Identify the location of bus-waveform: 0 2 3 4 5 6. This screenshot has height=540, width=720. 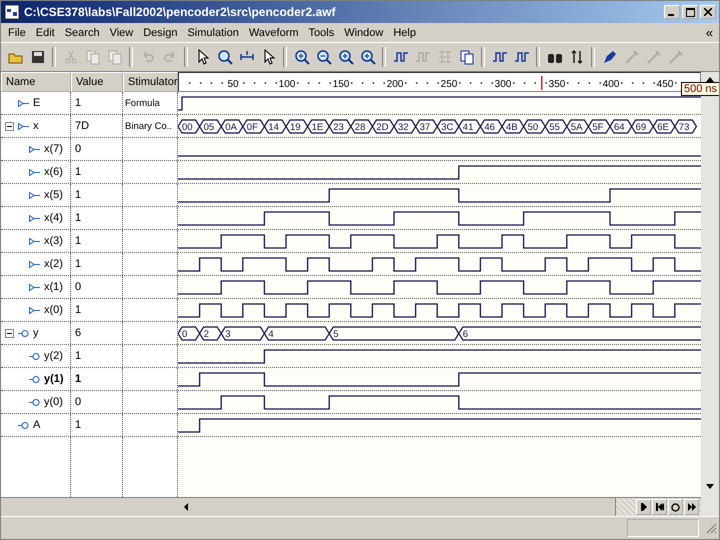
(439, 333).